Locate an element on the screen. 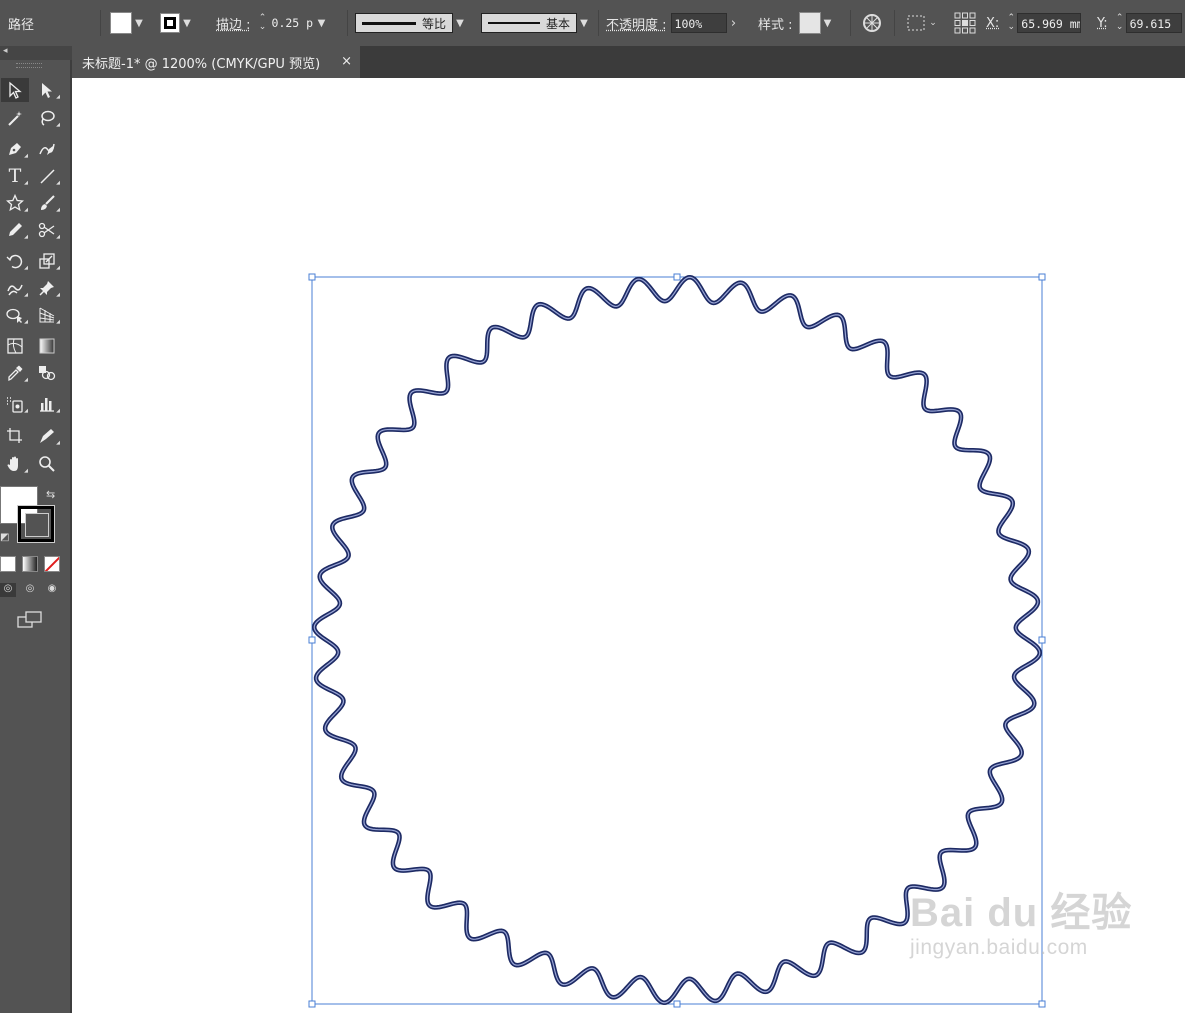 This screenshot has width=1185, height=1013. toolbox-grip is located at coordinates (29, 65).